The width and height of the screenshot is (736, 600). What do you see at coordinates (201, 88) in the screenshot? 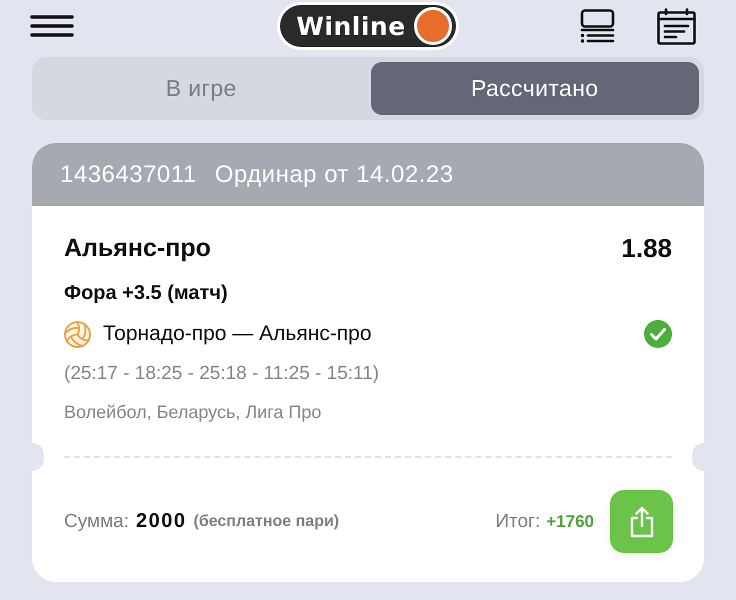
I see `tab: В игре` at bounding box center [201, 88].